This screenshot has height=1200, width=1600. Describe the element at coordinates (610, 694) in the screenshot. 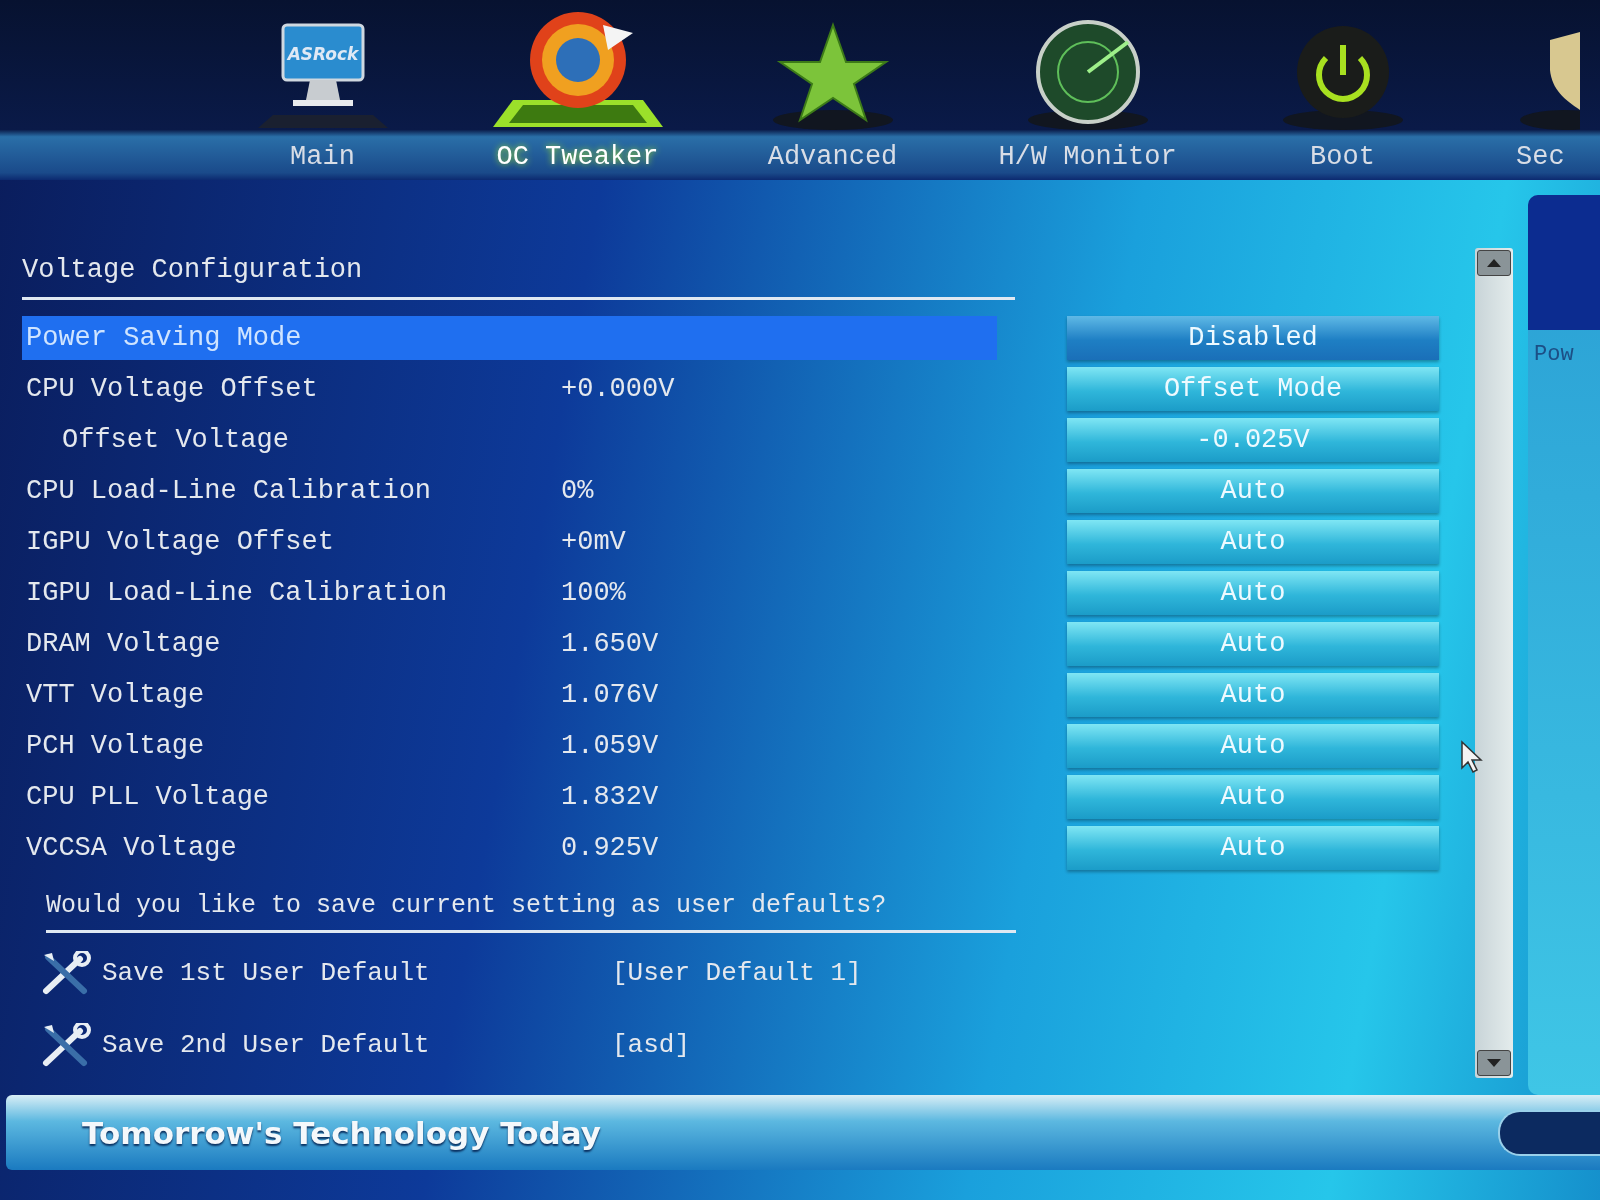

I see `setting-value: 1.076V` at that location.